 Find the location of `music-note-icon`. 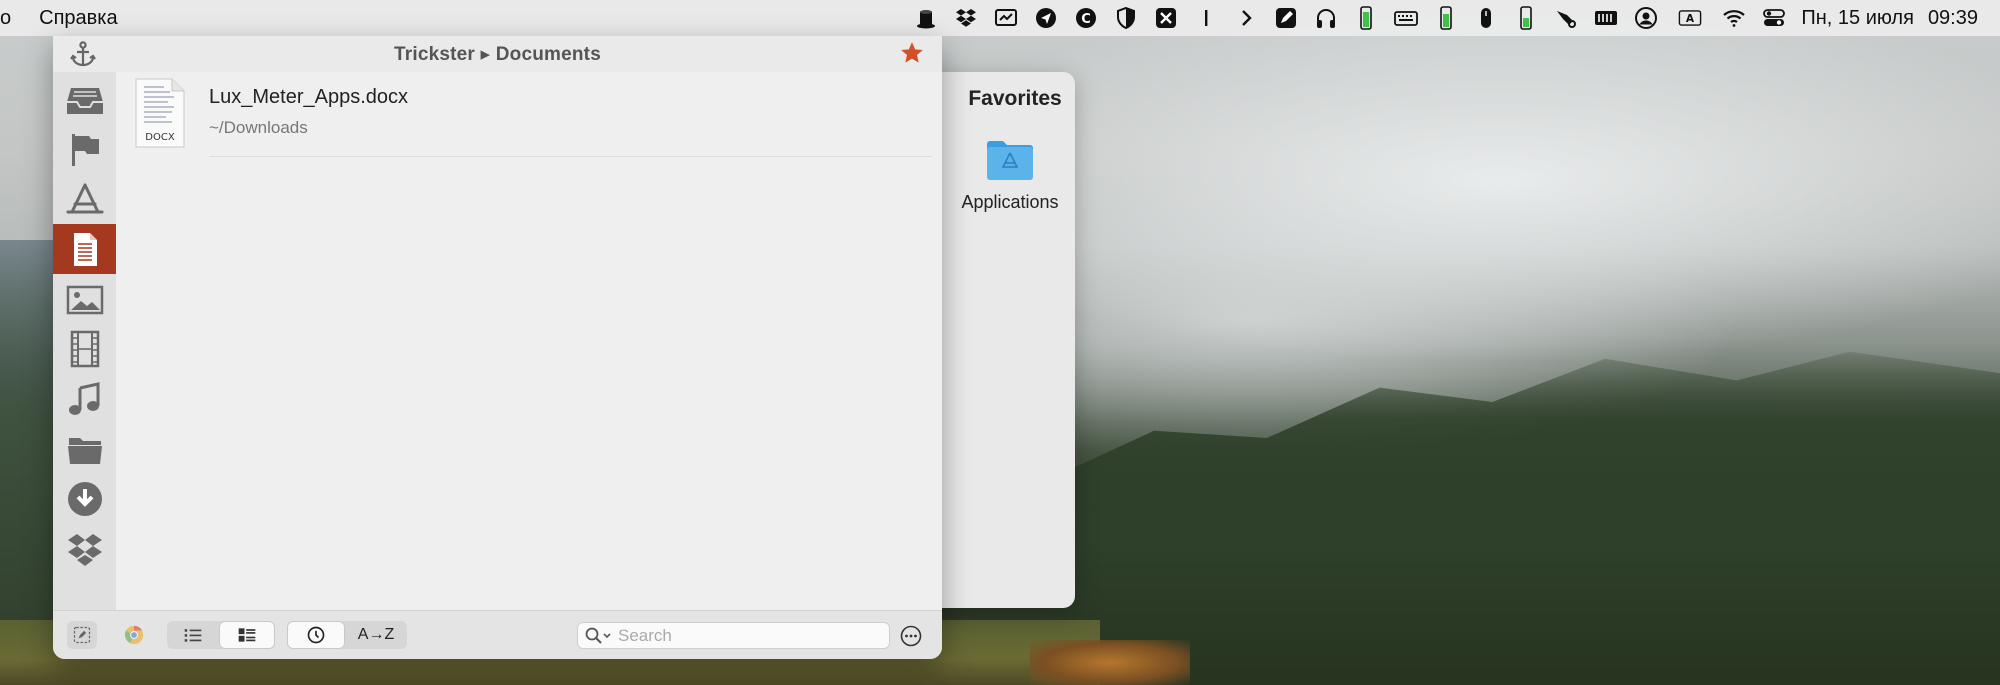

music-note-icon is located at coordinates (83, 398).